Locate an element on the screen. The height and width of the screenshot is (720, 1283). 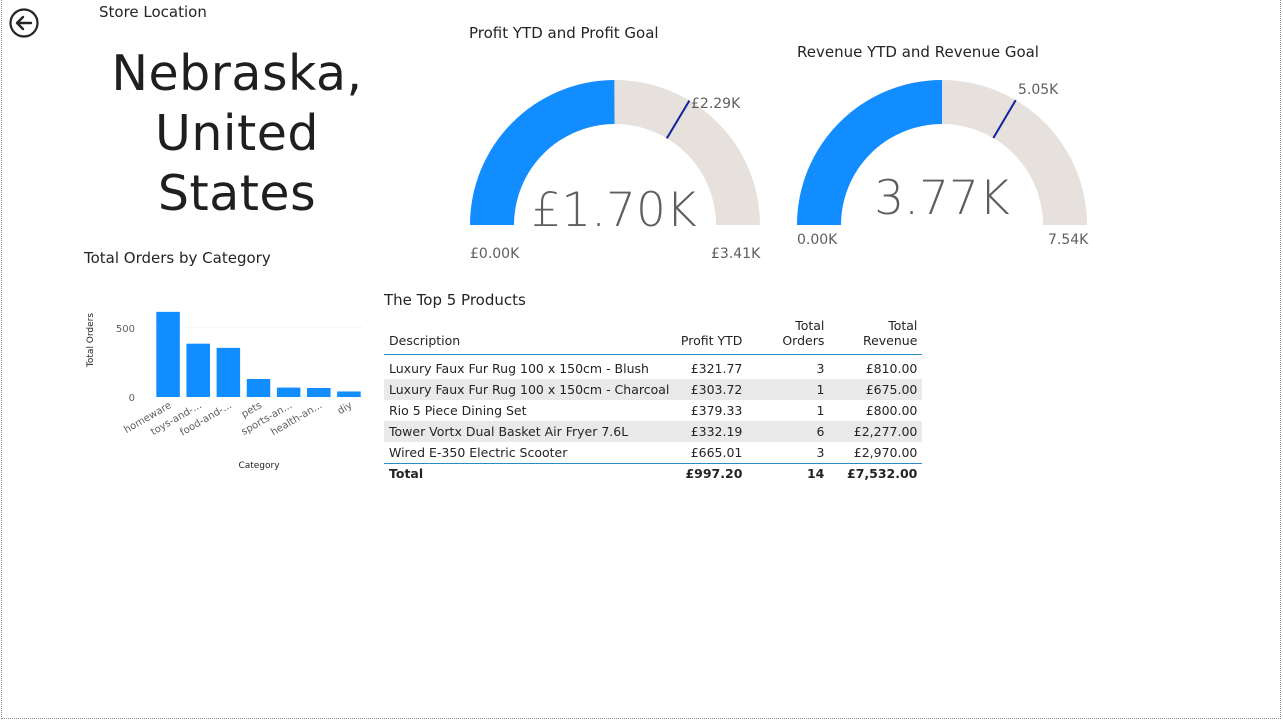
top-products-title: The Top 5 Products is located at coordinates (455, 300).